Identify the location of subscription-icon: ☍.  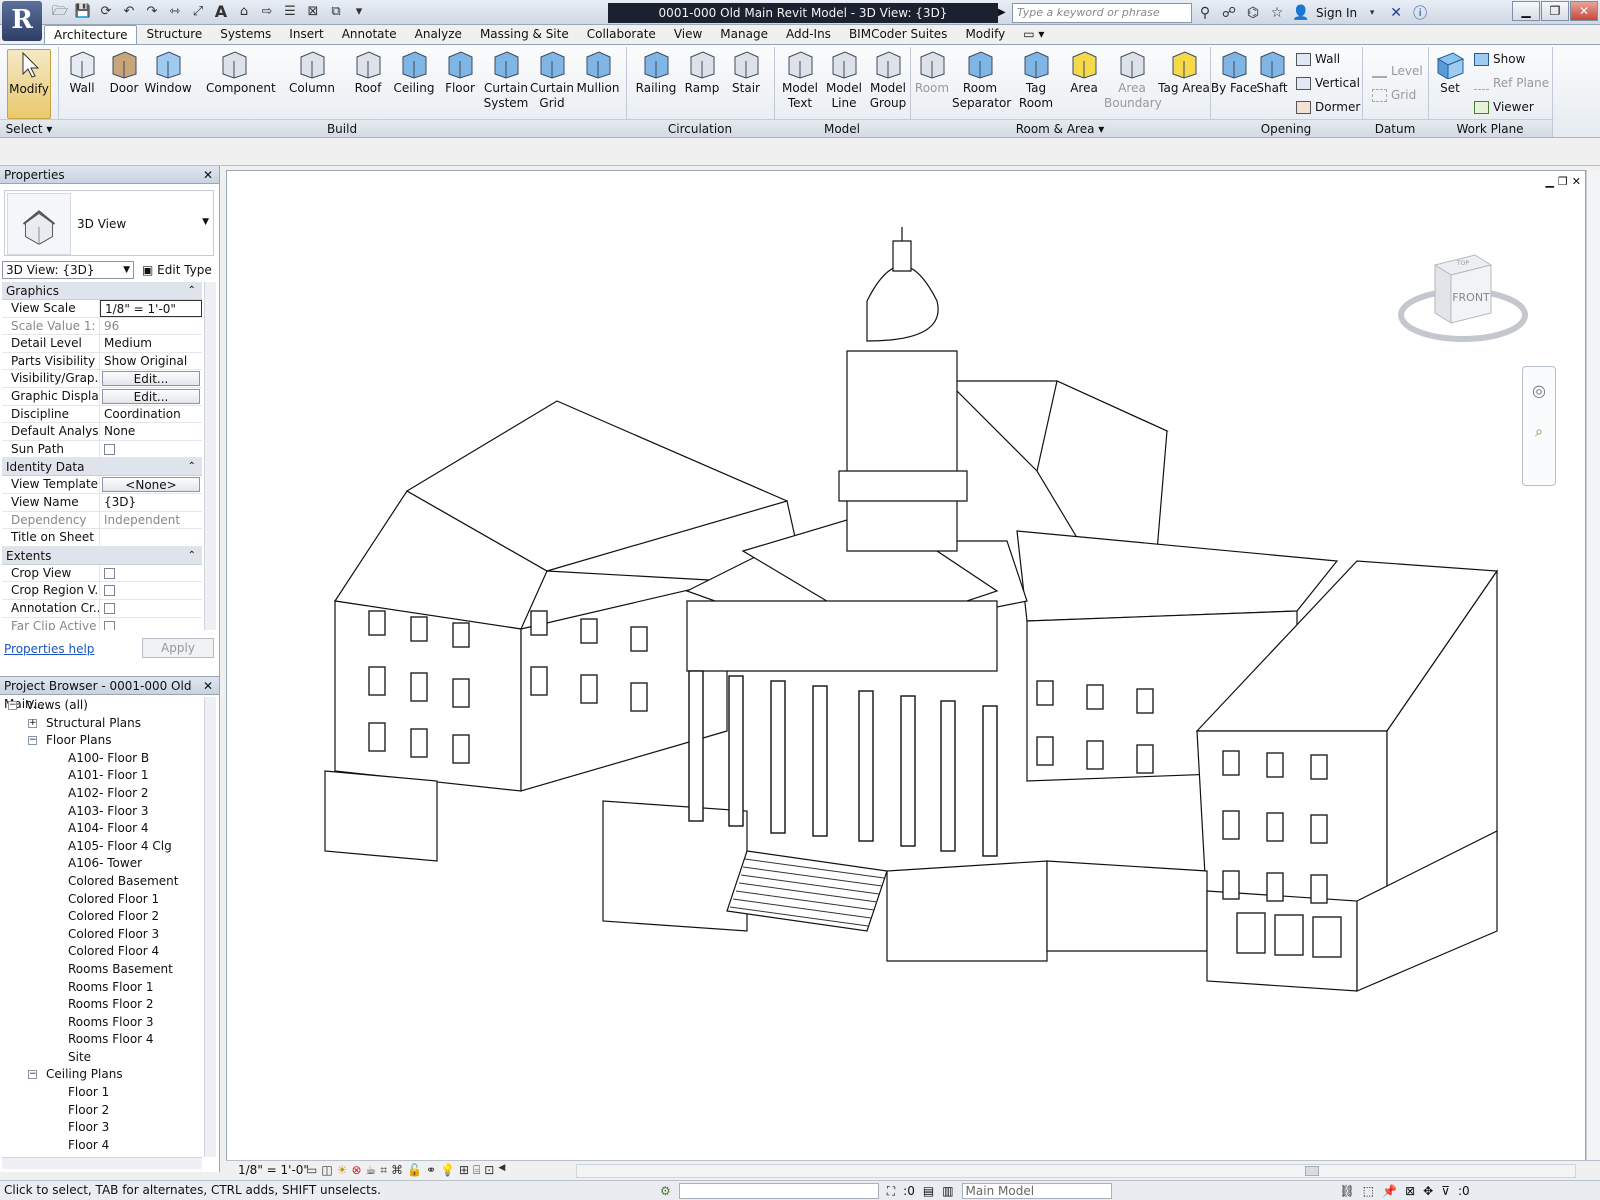
(1229, 13).